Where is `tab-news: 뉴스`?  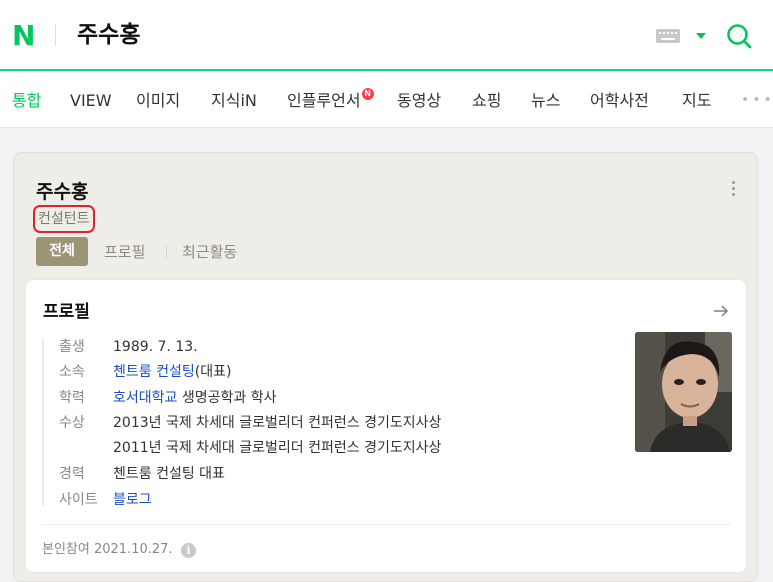
tab-news: 뉴스 is located at coordinates (545, 101).